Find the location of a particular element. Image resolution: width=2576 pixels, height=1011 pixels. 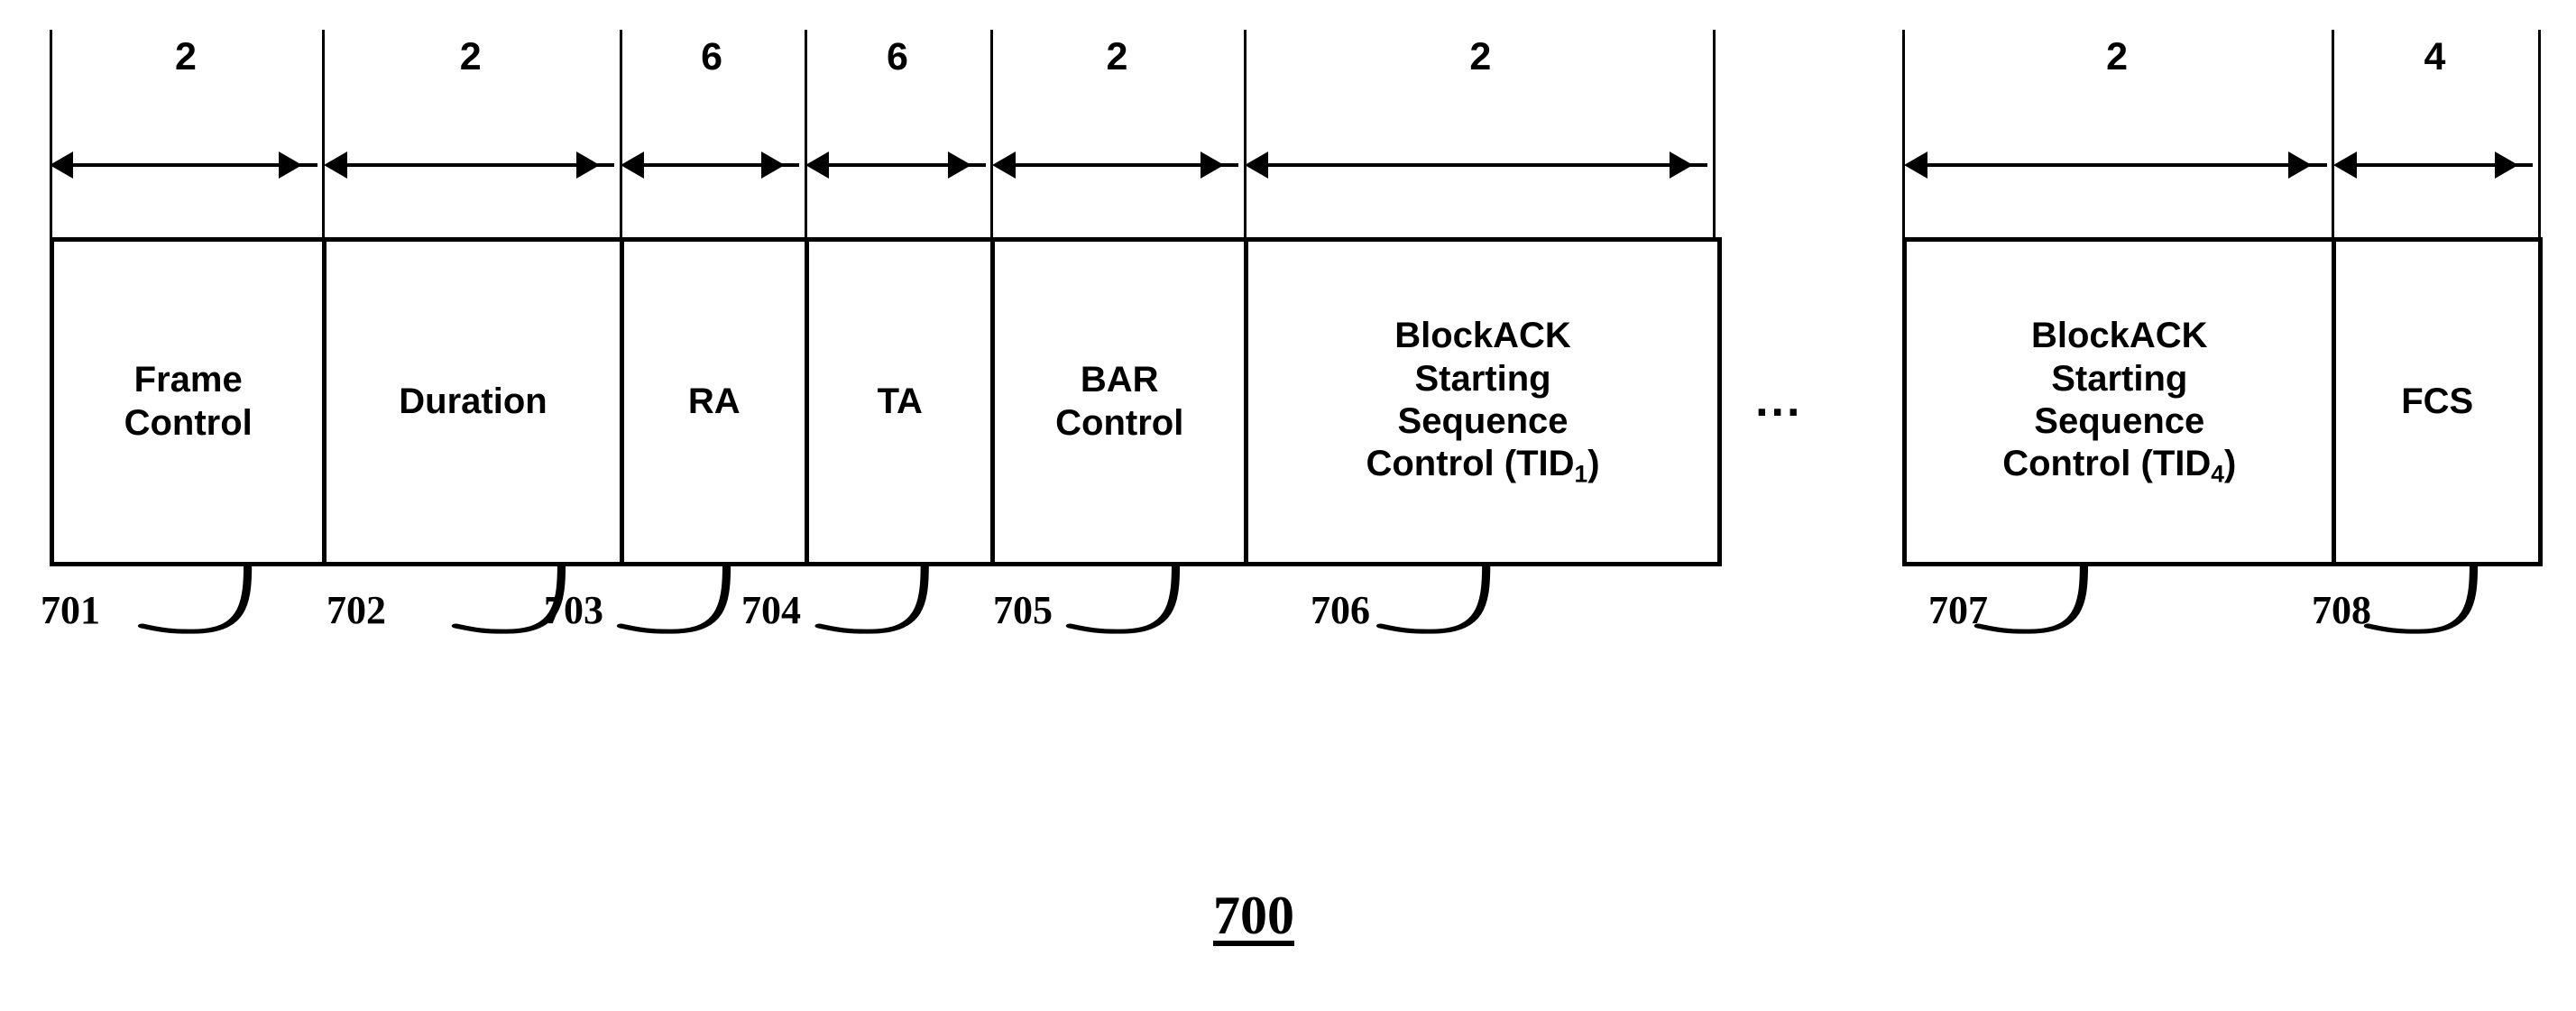

size-label-frame-control: 2 is located at coordinates (185, 56).